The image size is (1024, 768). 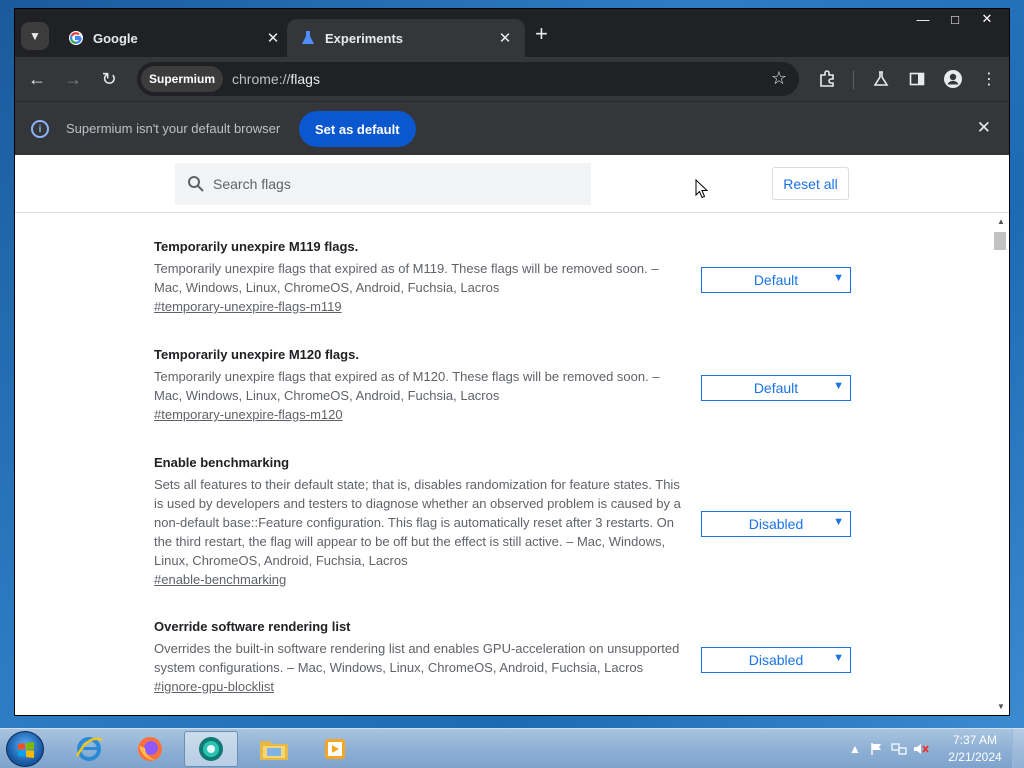 I want to click on tab-experiments: Experiments ✕, so click(x=406, y=38).